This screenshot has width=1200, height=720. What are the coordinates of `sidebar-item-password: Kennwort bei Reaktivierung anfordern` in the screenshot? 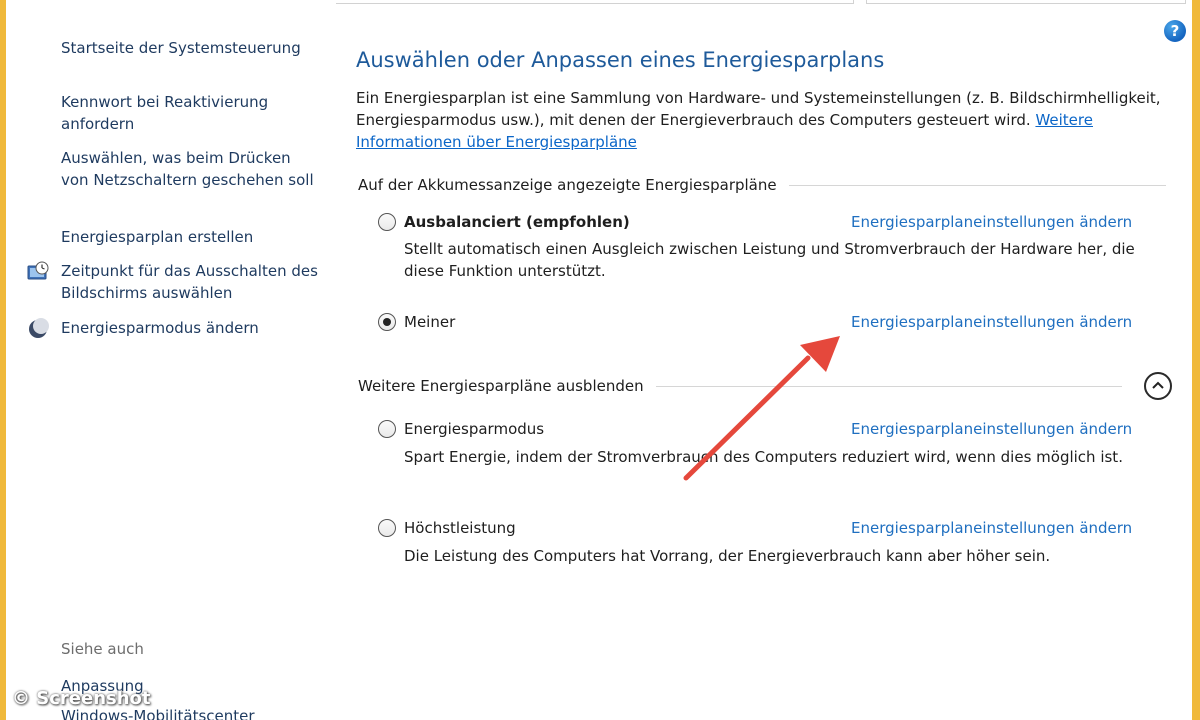 It's located at (191, 113).